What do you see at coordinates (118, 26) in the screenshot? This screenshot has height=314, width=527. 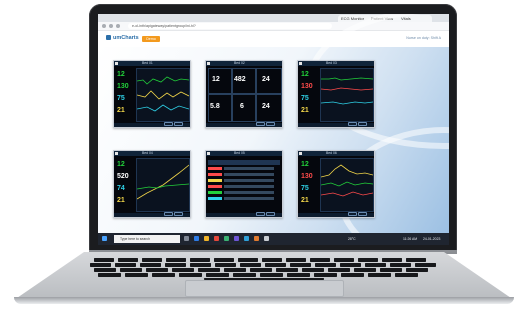 I see `reload-icon` at bounding box center [118, 26].